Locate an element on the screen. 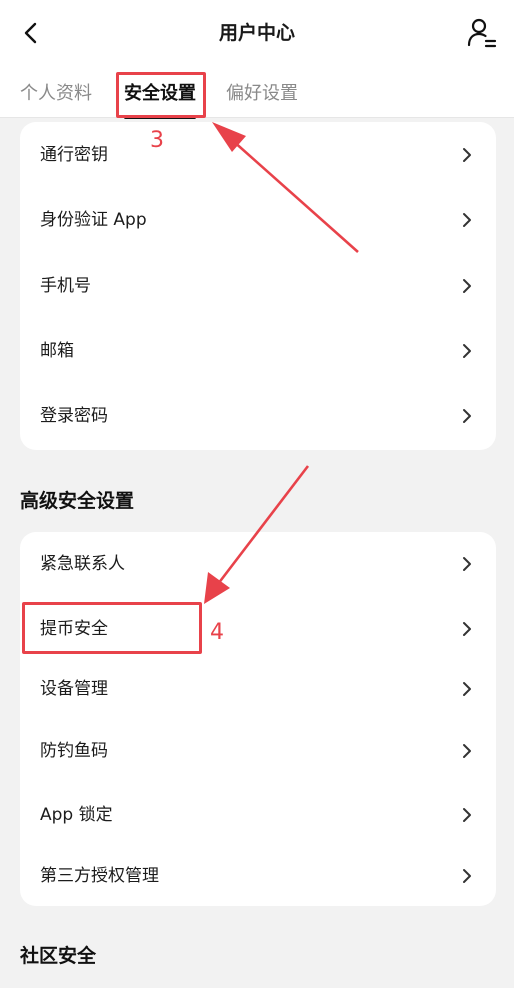 The height and width of the screenshot is (988, 514). annotation-arrow-3-line is located at coordinates (295, 196).